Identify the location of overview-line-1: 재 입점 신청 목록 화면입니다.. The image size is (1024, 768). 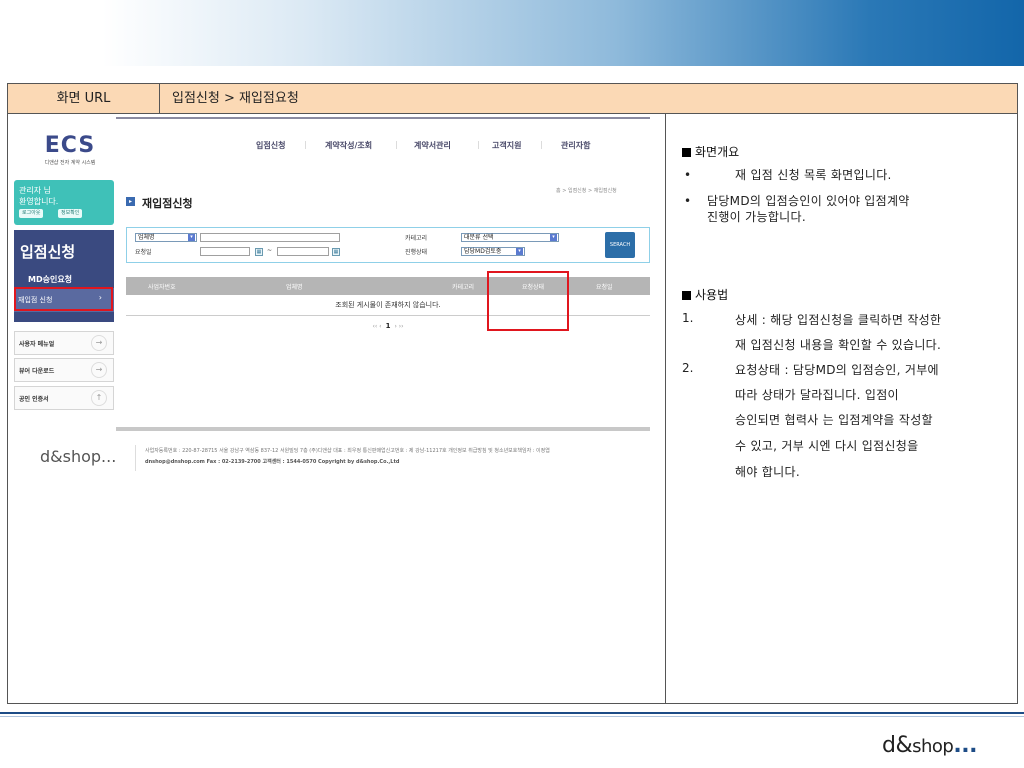
(813, 175).